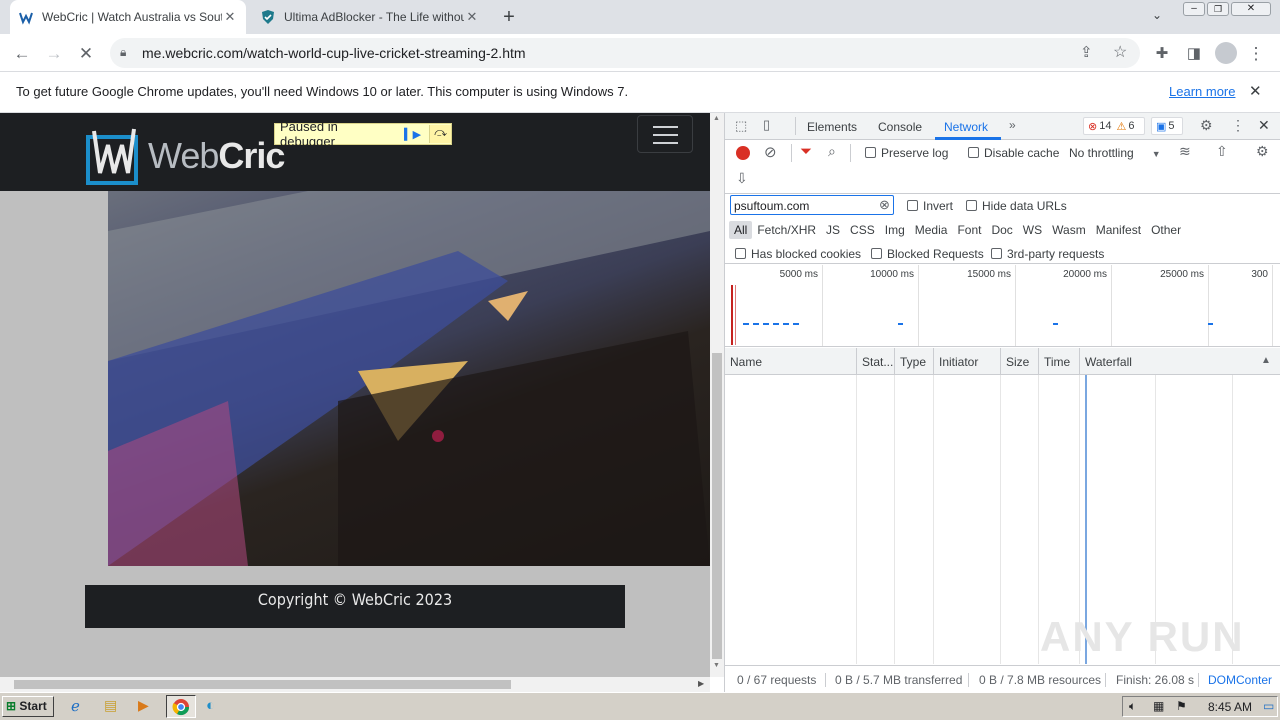 The height and width of the screenshot is (721, 1280). Describe the element at coordinates (927, 254) in the screenshot. I see `blocked-requests-checkbox: Blocked Requests` at that location.